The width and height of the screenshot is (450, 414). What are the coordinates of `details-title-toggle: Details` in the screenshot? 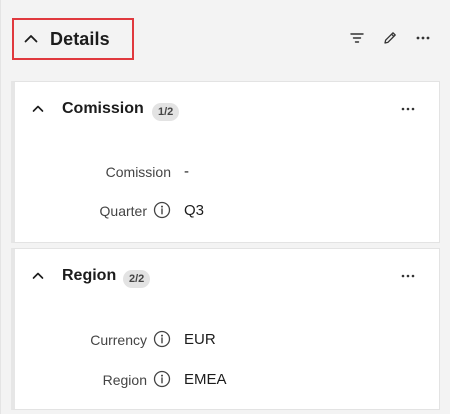 It's located at (73, 39).